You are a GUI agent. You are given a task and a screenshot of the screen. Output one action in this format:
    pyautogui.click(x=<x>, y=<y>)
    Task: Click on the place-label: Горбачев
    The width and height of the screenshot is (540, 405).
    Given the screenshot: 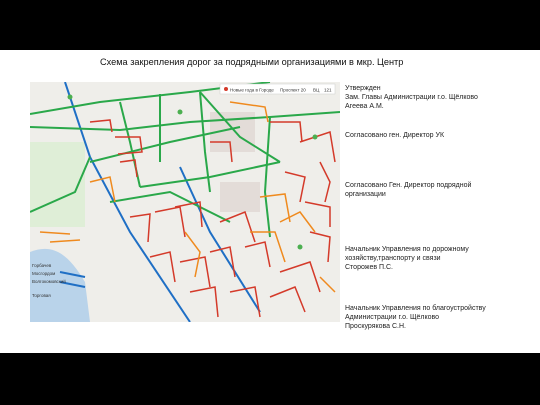 What is the action you would take?
    pyautogui.click(x=42, y=265)
    